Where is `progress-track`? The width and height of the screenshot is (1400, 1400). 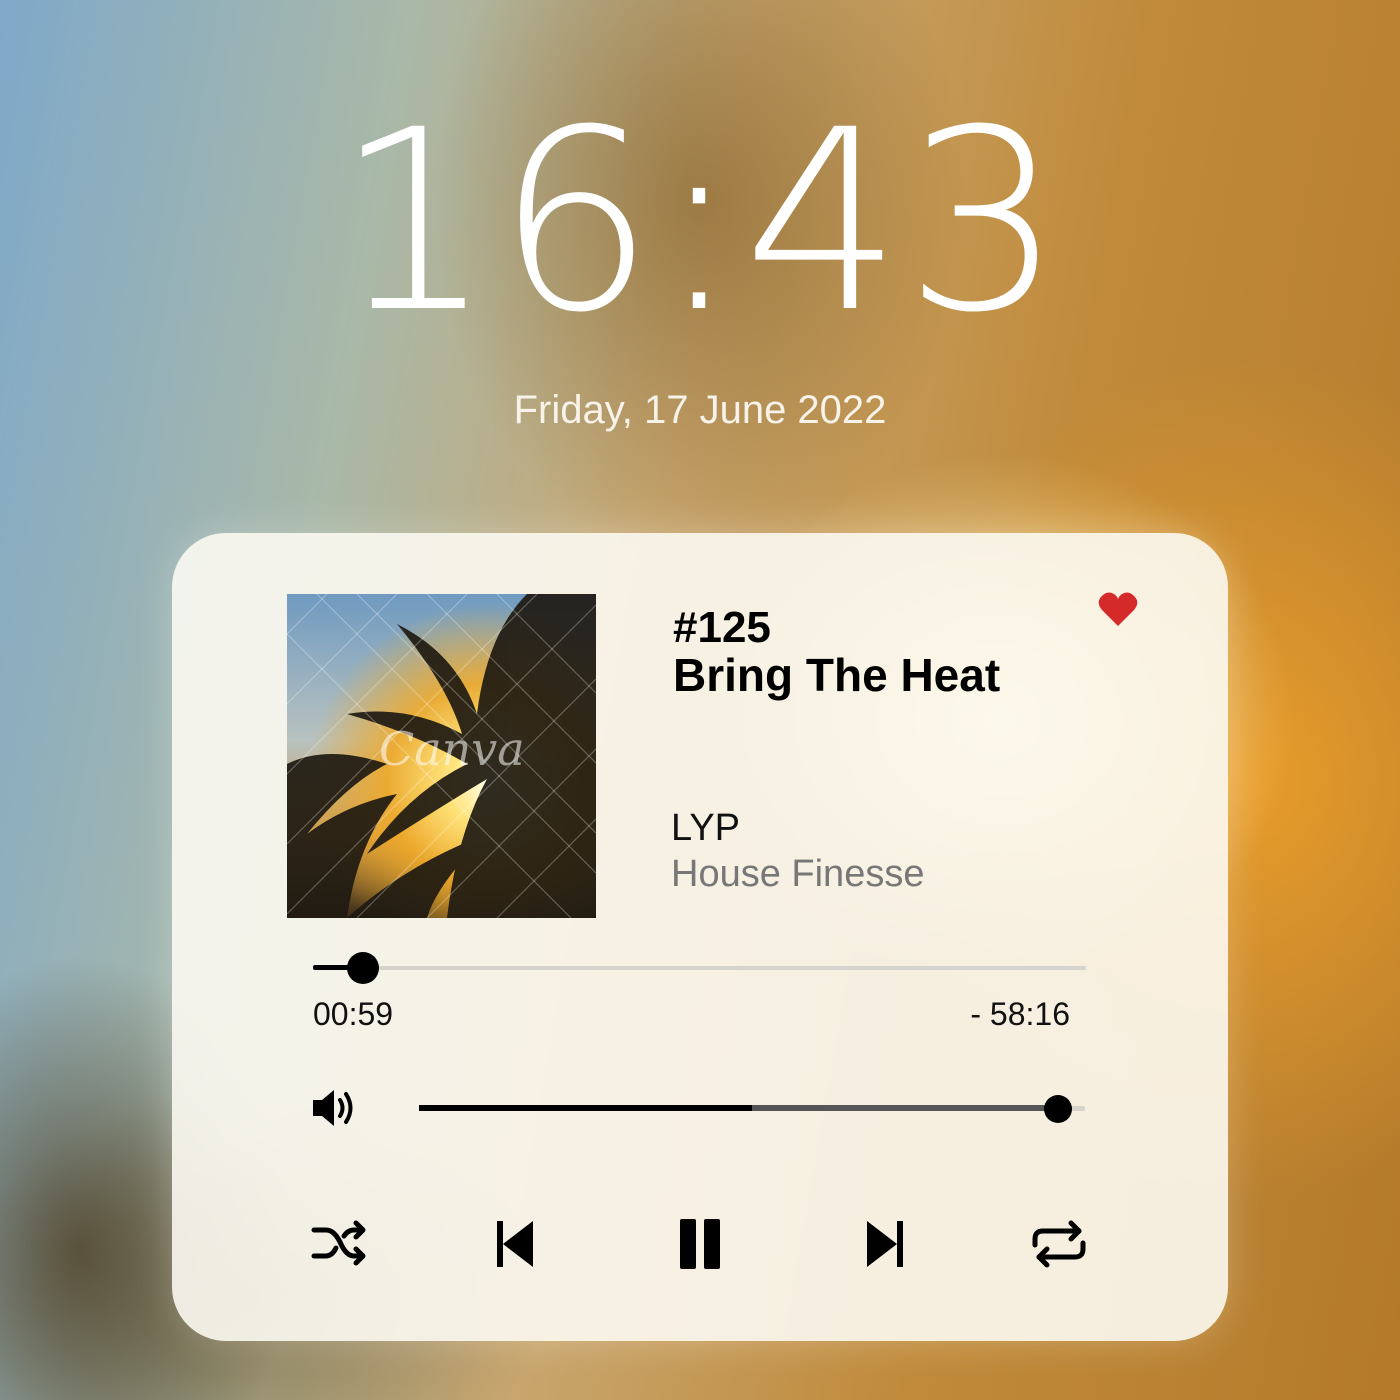 progress-track is located at coordinates (699, 968).